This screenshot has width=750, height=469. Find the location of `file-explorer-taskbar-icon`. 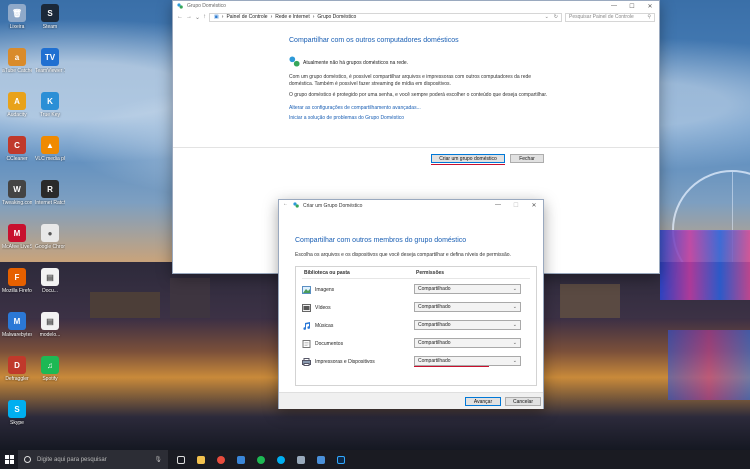

file-explorer-taskbar-icon is located at coordinates (201, 459).